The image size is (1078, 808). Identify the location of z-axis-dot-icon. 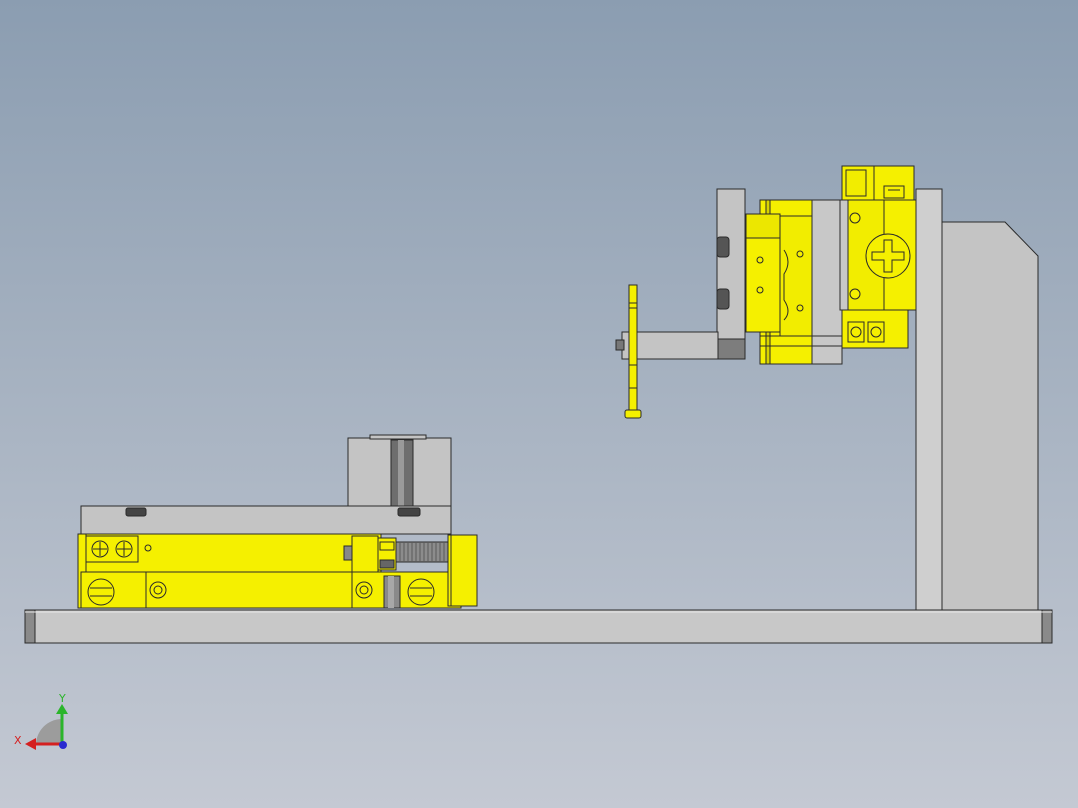
(63, 745).